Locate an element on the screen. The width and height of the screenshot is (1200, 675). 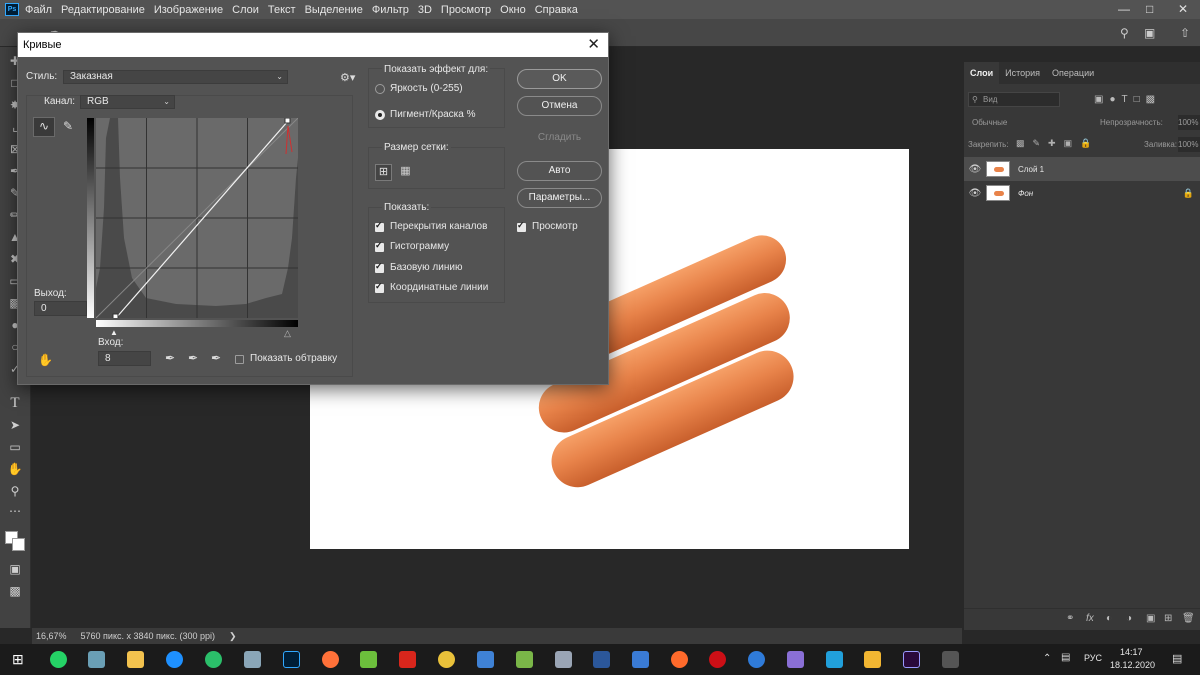
opacity-input: 100% is located at coordinates (1189, 122).